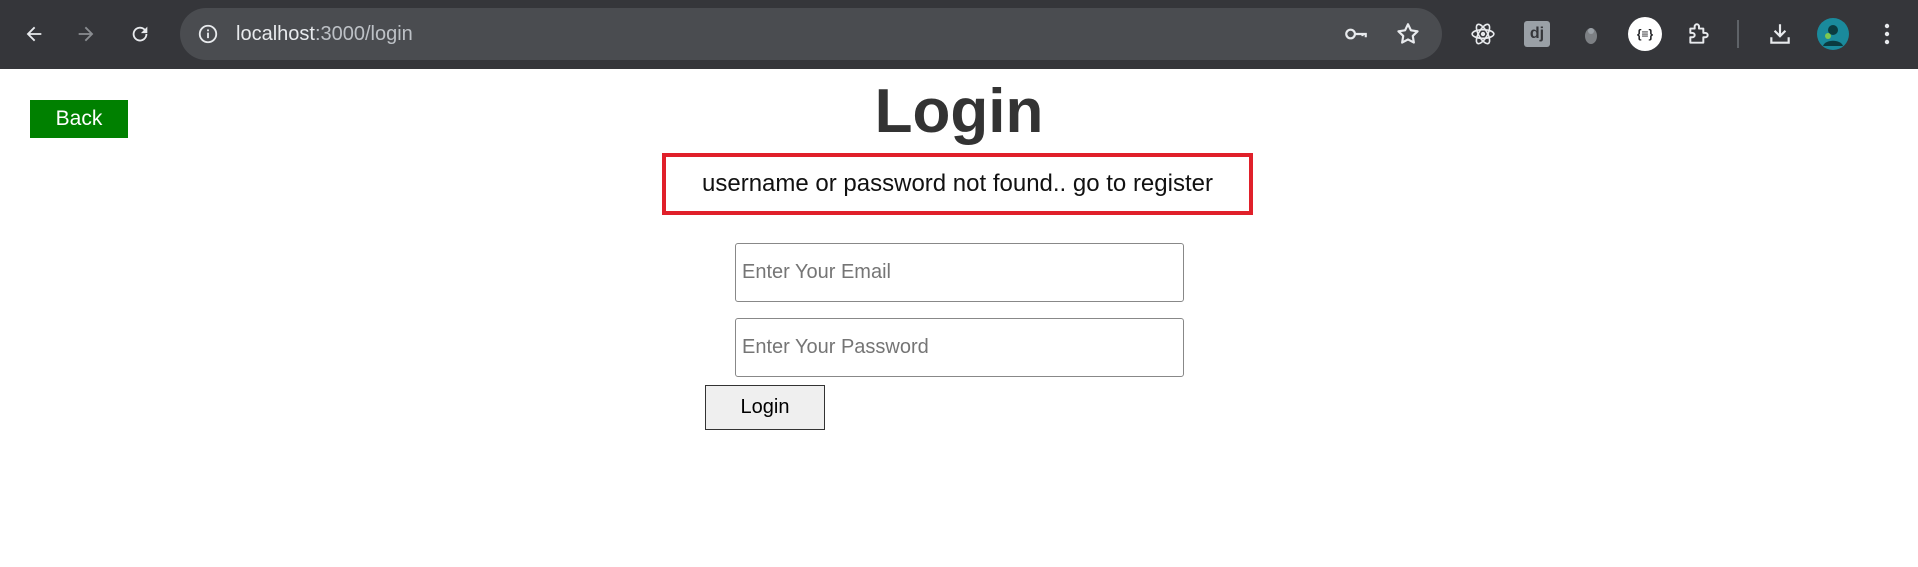 The height and width of the screenshot is (567, 1918). Describe the element at coordinates (1408, 34) in the screenshot. I see `star-icon` at that location.